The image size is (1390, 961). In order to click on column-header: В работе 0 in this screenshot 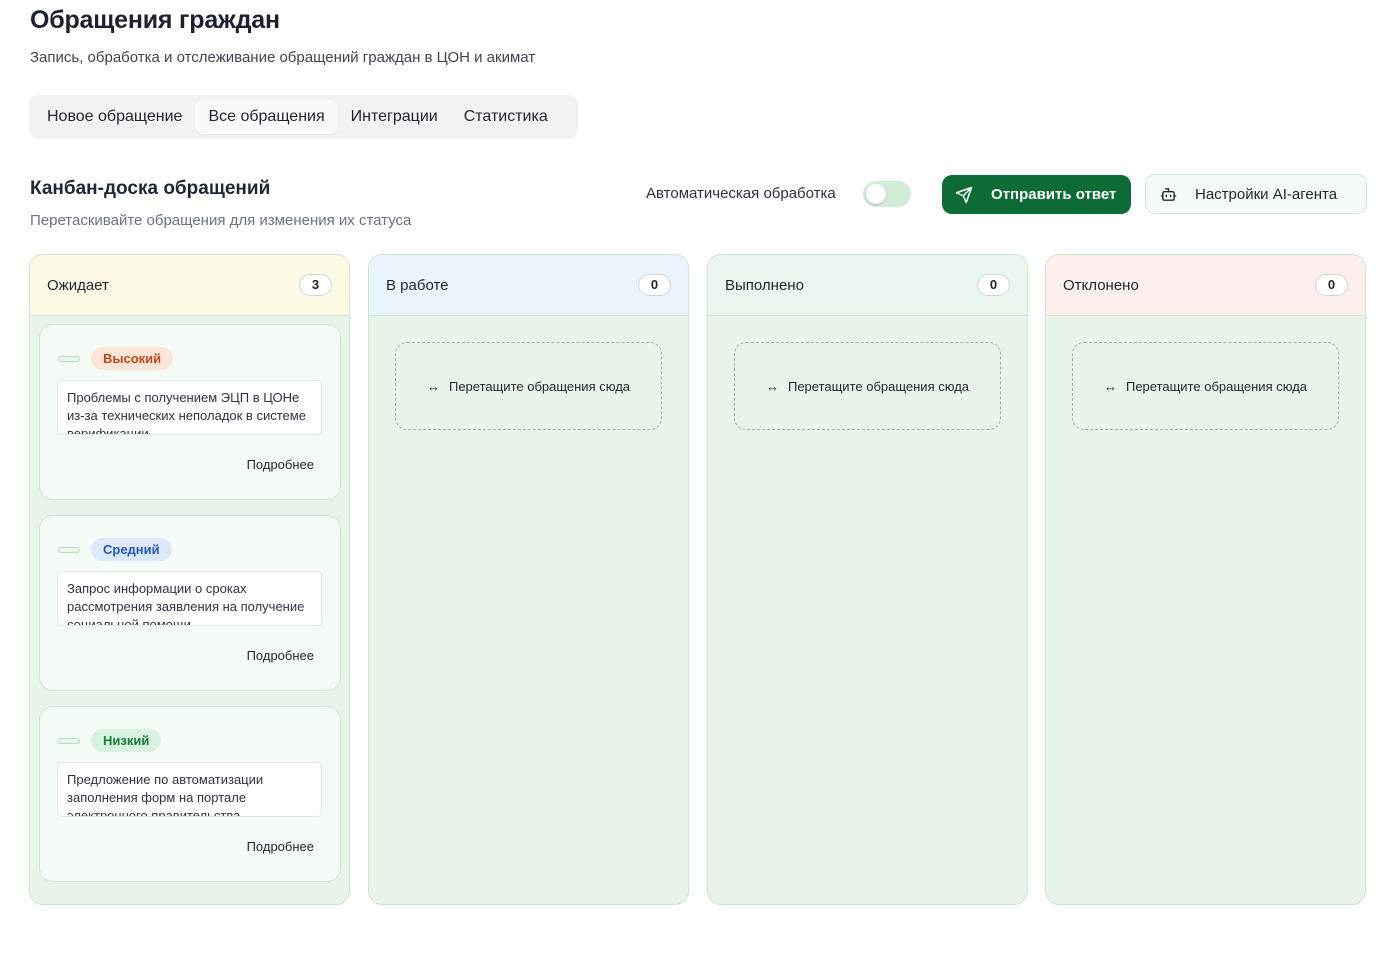, I will do `click(528, 285)`.